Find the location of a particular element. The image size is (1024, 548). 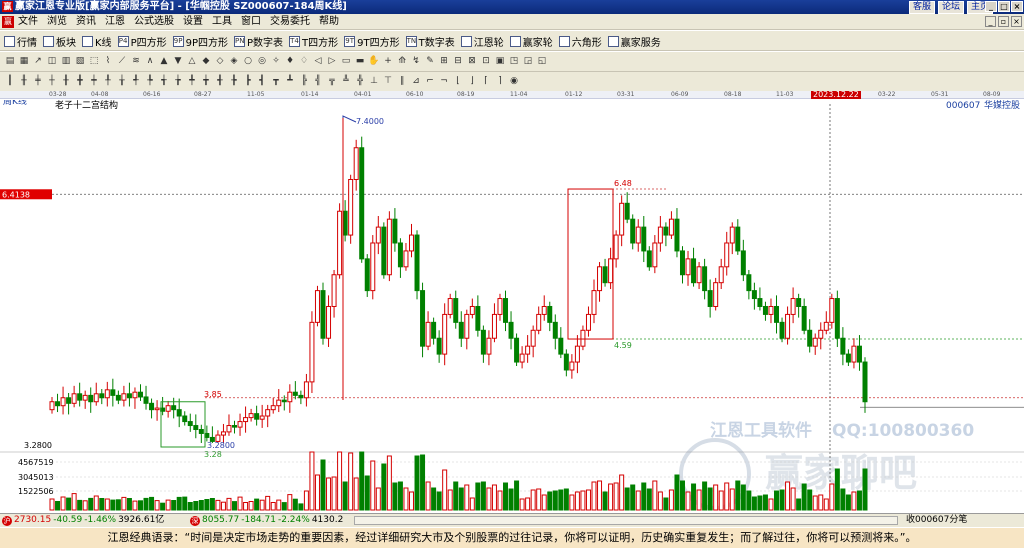

draw-tool-6-icon: ⬚ is located at coordinates (94, 61).